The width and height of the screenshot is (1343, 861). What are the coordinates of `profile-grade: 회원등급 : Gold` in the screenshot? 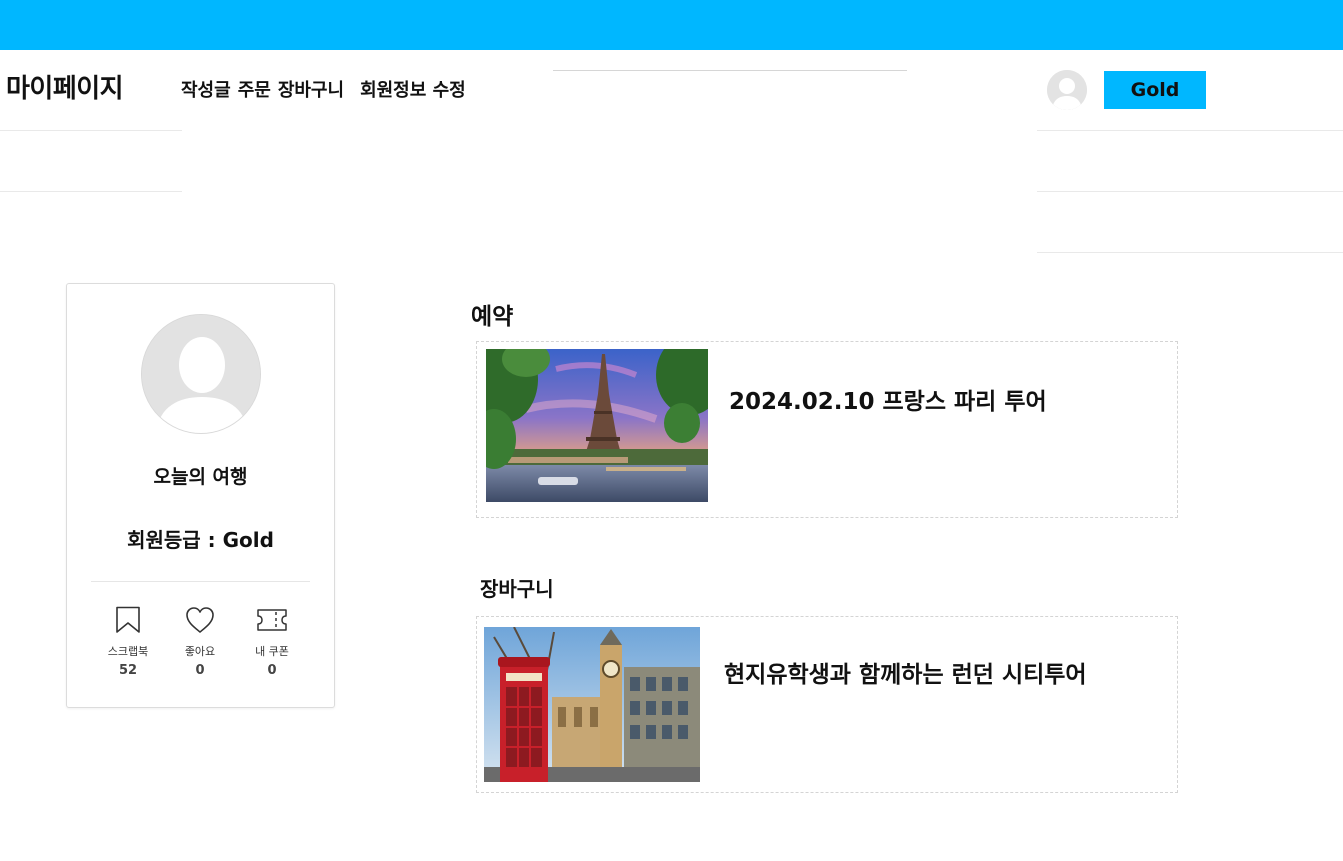 It's located at (200, 540).